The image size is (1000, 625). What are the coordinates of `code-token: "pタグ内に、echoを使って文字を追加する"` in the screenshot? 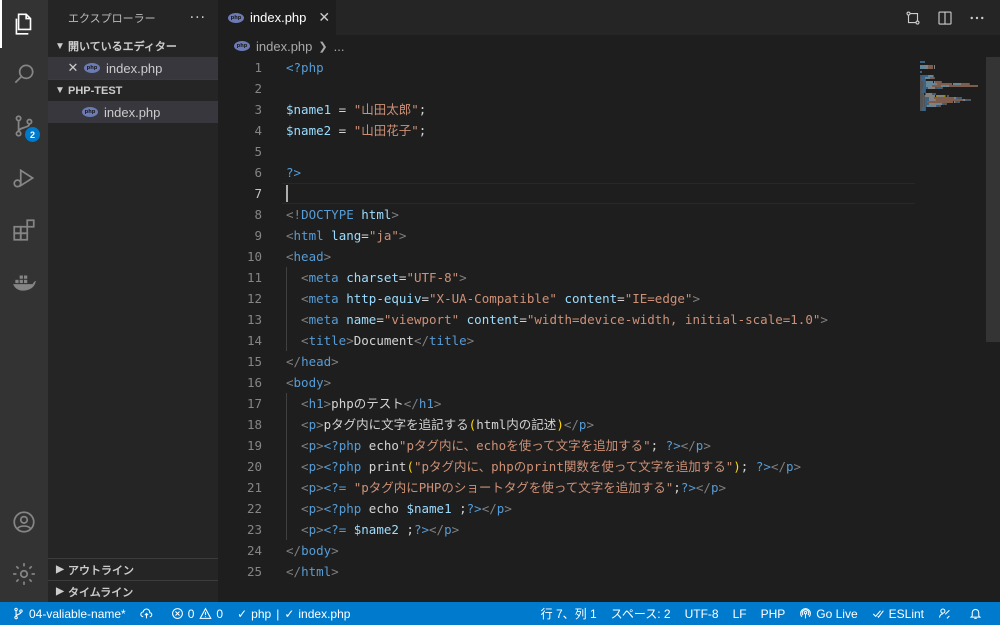 It's located at (524, 445).